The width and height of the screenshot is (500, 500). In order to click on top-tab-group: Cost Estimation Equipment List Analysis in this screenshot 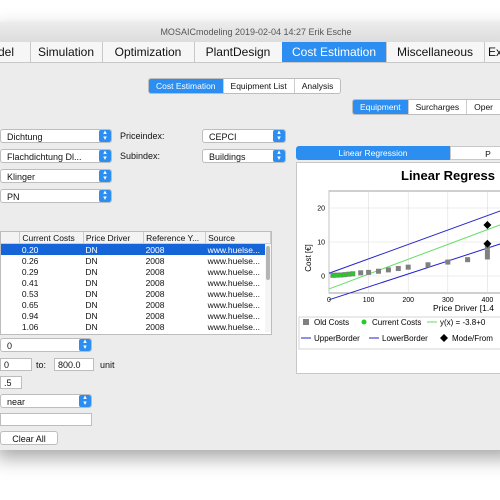, I will do `click(245, 86)`.